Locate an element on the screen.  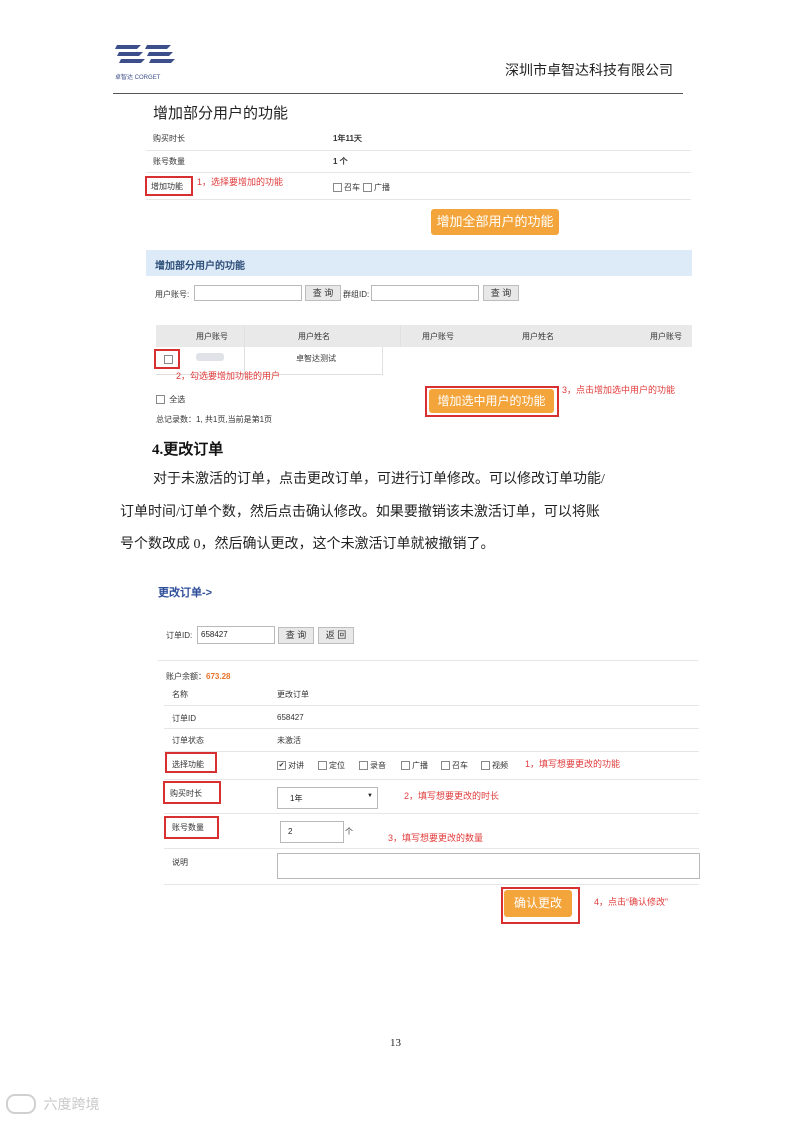
order-id-row-value: 658427 is located at coordinates (290, 717).